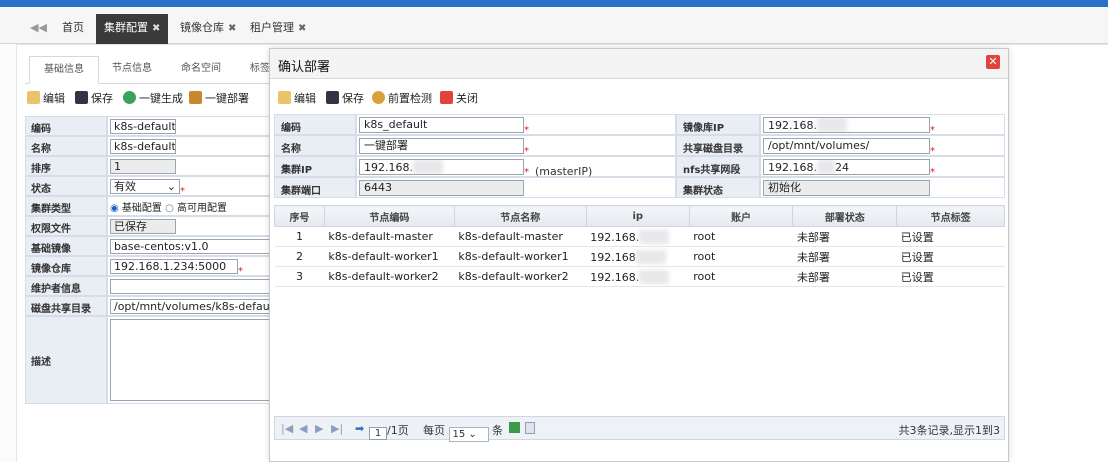  I want to click on collapse-icon: ◀◀, so click(38, 29).